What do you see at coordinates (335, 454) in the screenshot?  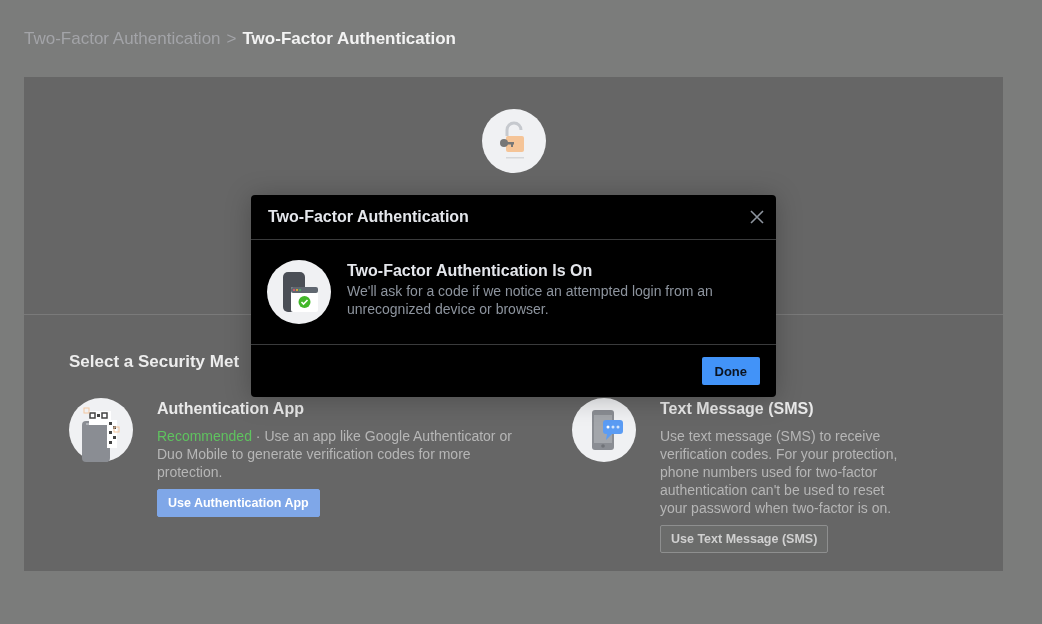 I see `method-description: Recommended · Use an app like Google Authenticator or Duo Mobile to generate verification codes for more protection.` at bounding box center [335, 454].